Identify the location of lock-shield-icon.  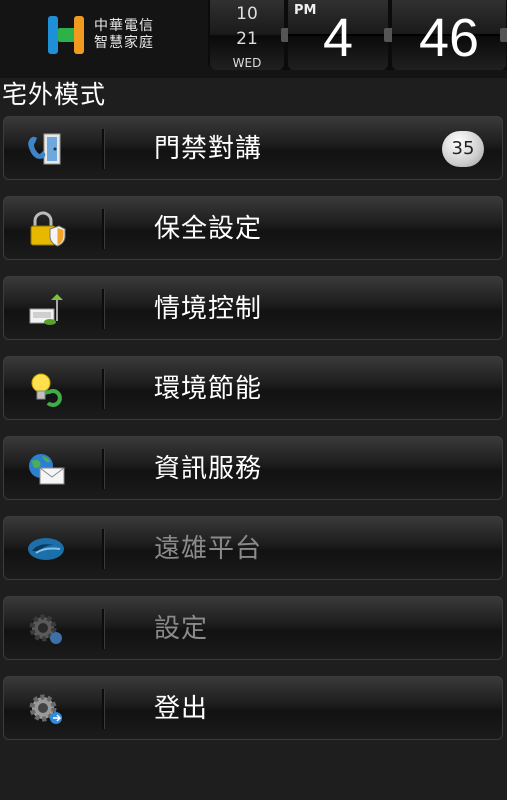
(48, 229).